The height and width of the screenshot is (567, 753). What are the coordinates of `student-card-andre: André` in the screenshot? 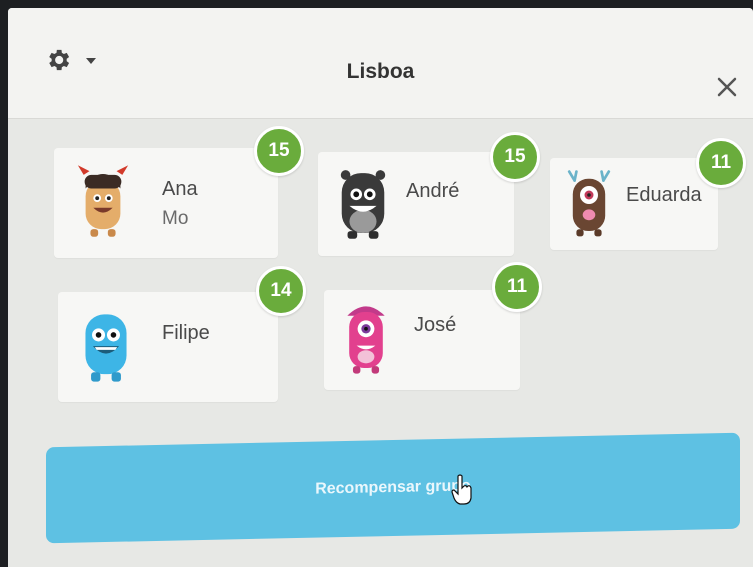 It's located at (416, 204).